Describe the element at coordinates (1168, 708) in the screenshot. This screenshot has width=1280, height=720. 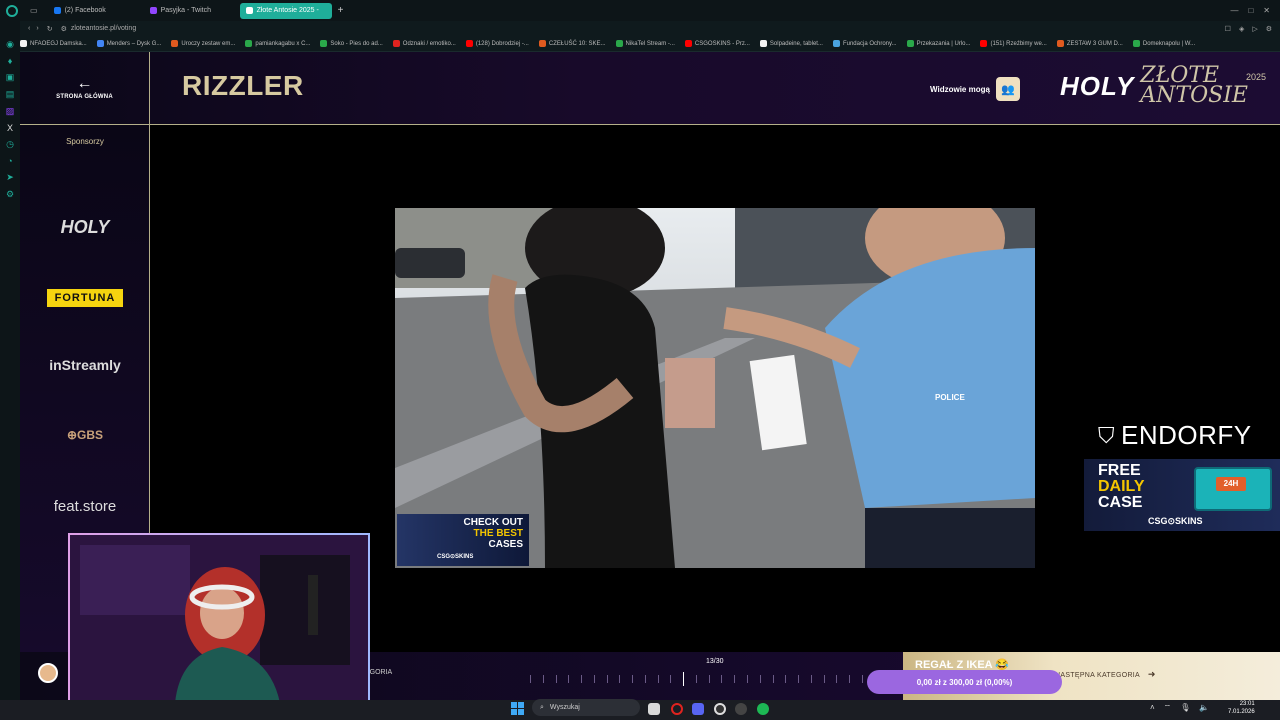
I see `network-icon: ⌔` at that location.